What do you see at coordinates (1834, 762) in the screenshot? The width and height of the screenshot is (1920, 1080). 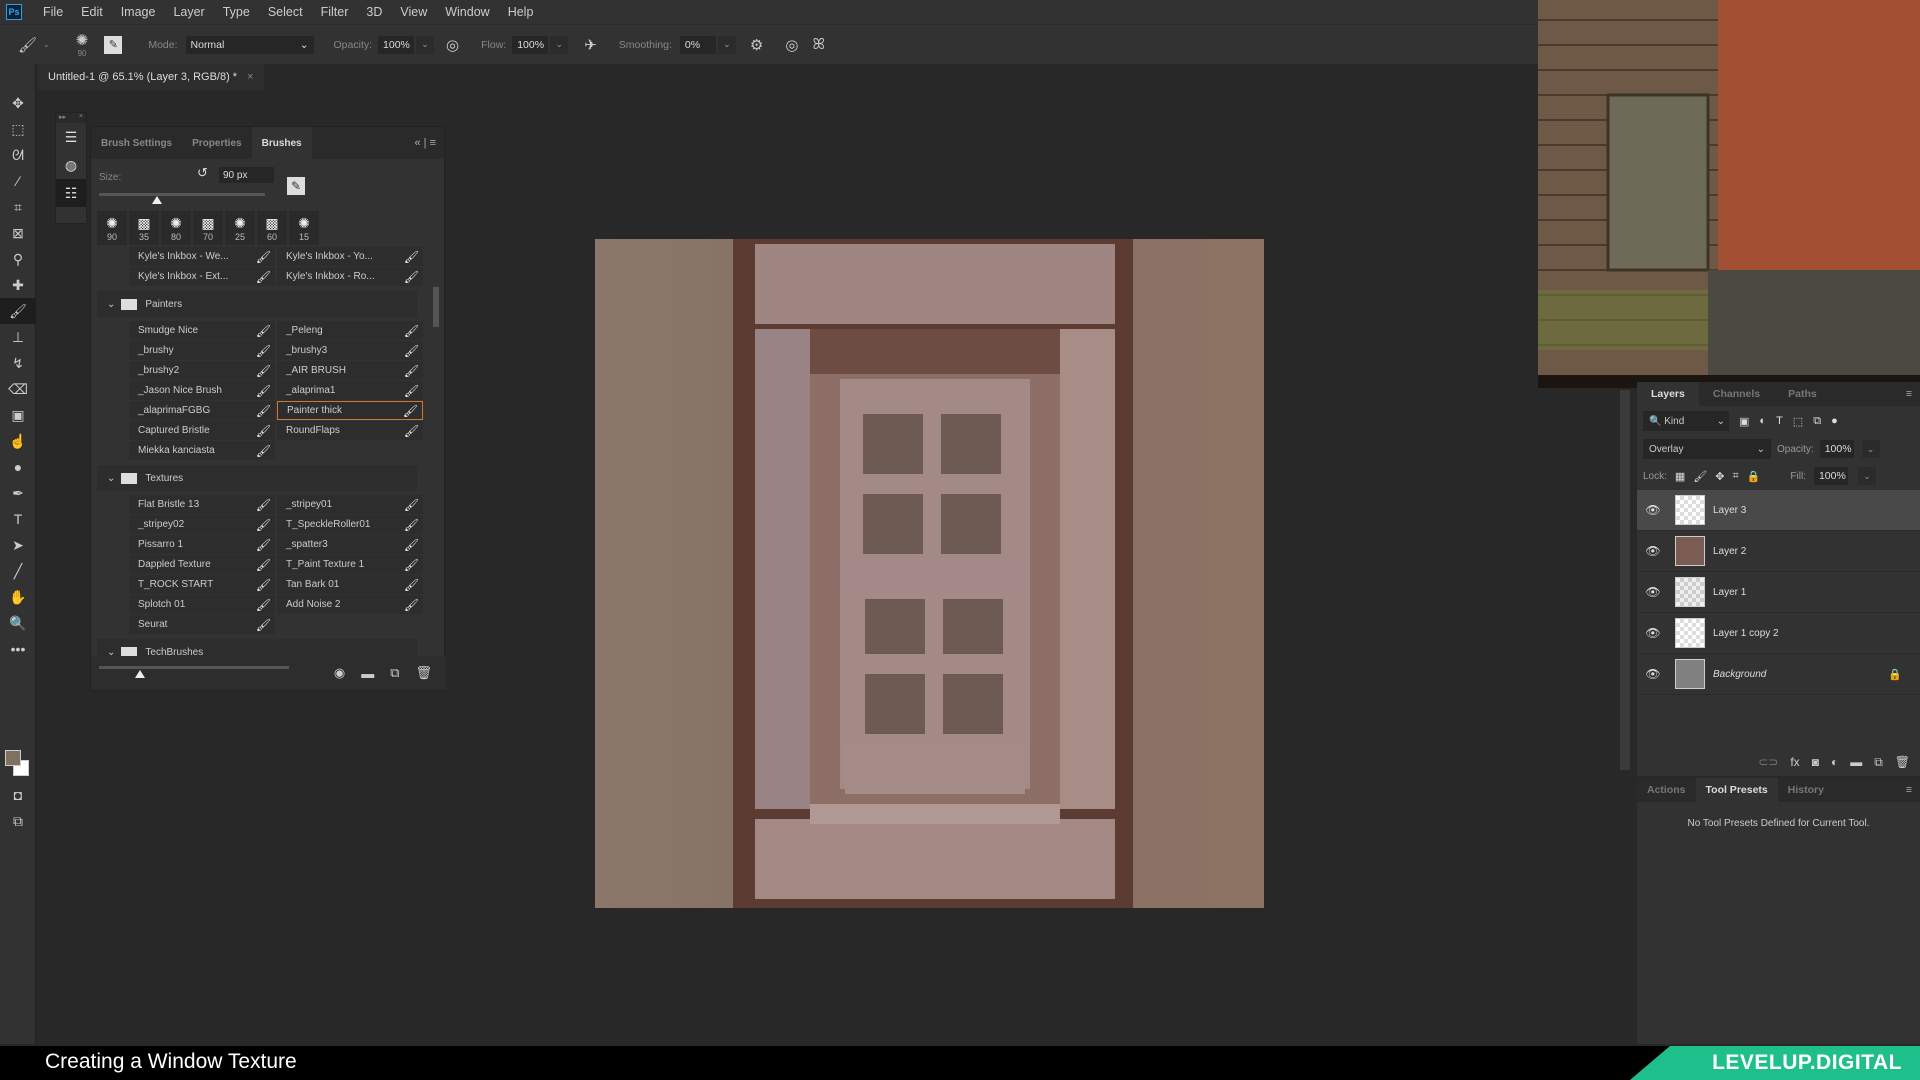 I see `adjustment-layer-icon: ◐` at bounding box center [1834, 762].